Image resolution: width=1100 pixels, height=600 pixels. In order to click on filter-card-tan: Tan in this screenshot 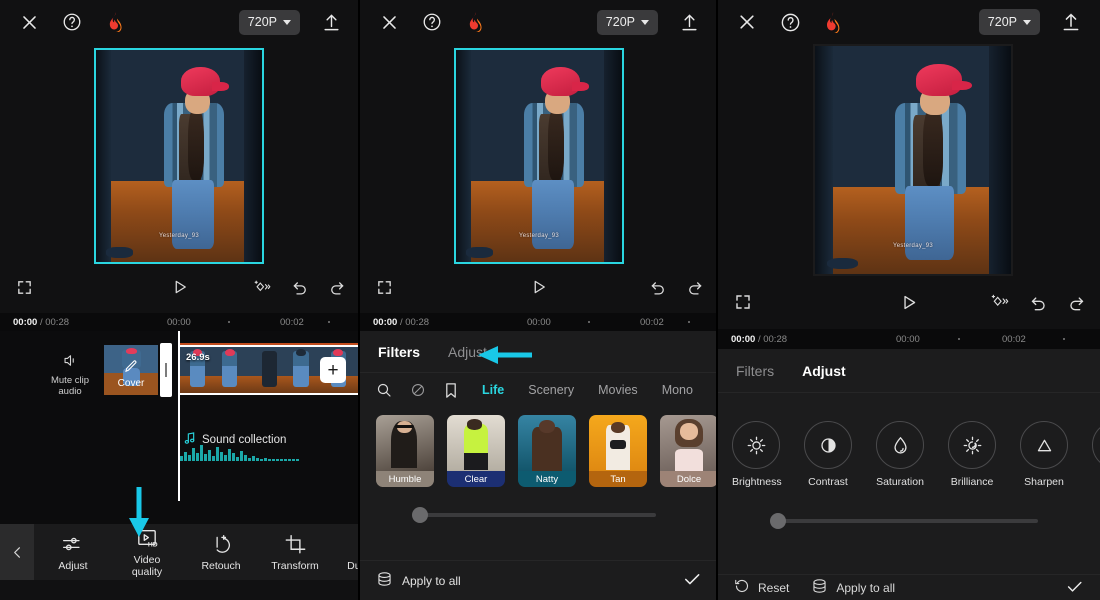, I will do `click(618, 451)`.